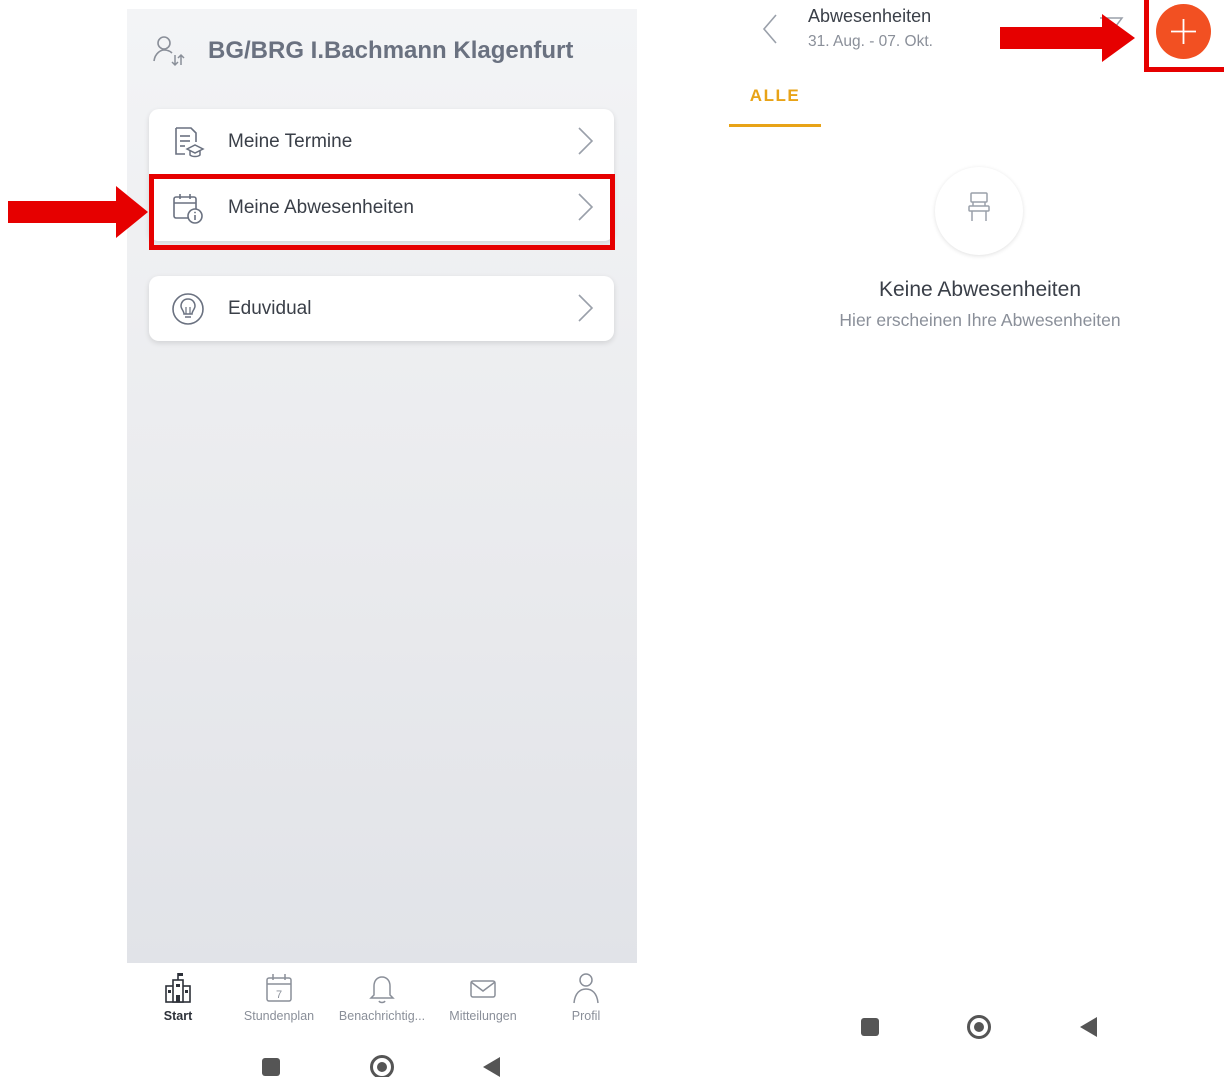  I want to click on menu-item-termine: Meine Termine, so click(381, 141).